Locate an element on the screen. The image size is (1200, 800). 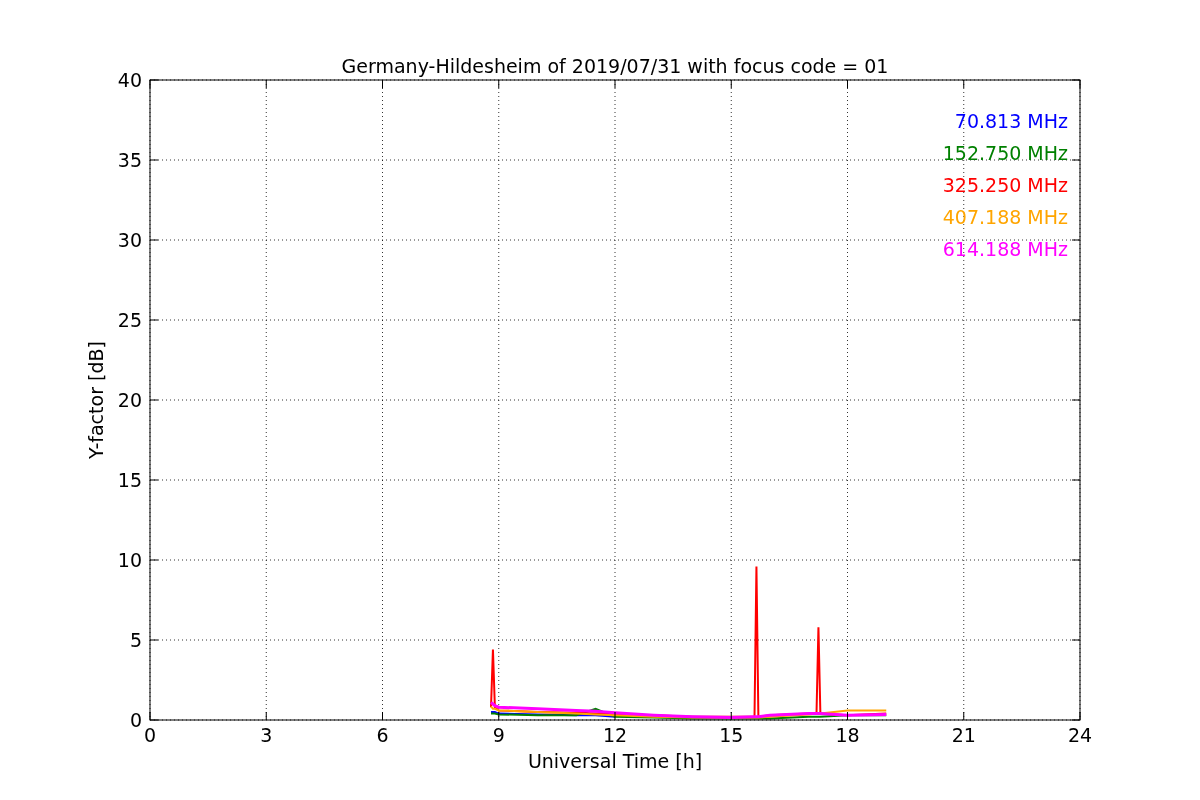
chart-title: Germany-Hildesheim of 2019/07/31 with focus code = 01 is located at coordinates (615, 66).